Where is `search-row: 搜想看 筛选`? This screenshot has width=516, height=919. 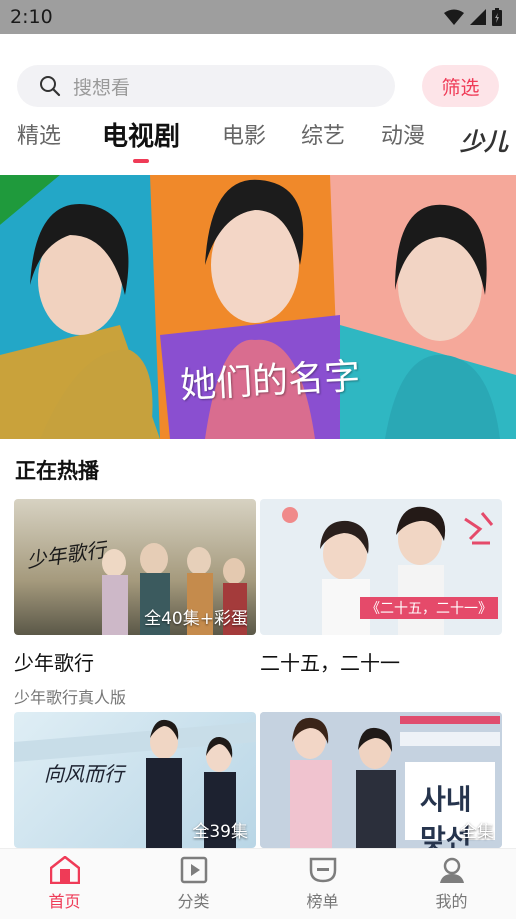 search-row: 搜想看 筛选 is located at coordinates (258, 86).